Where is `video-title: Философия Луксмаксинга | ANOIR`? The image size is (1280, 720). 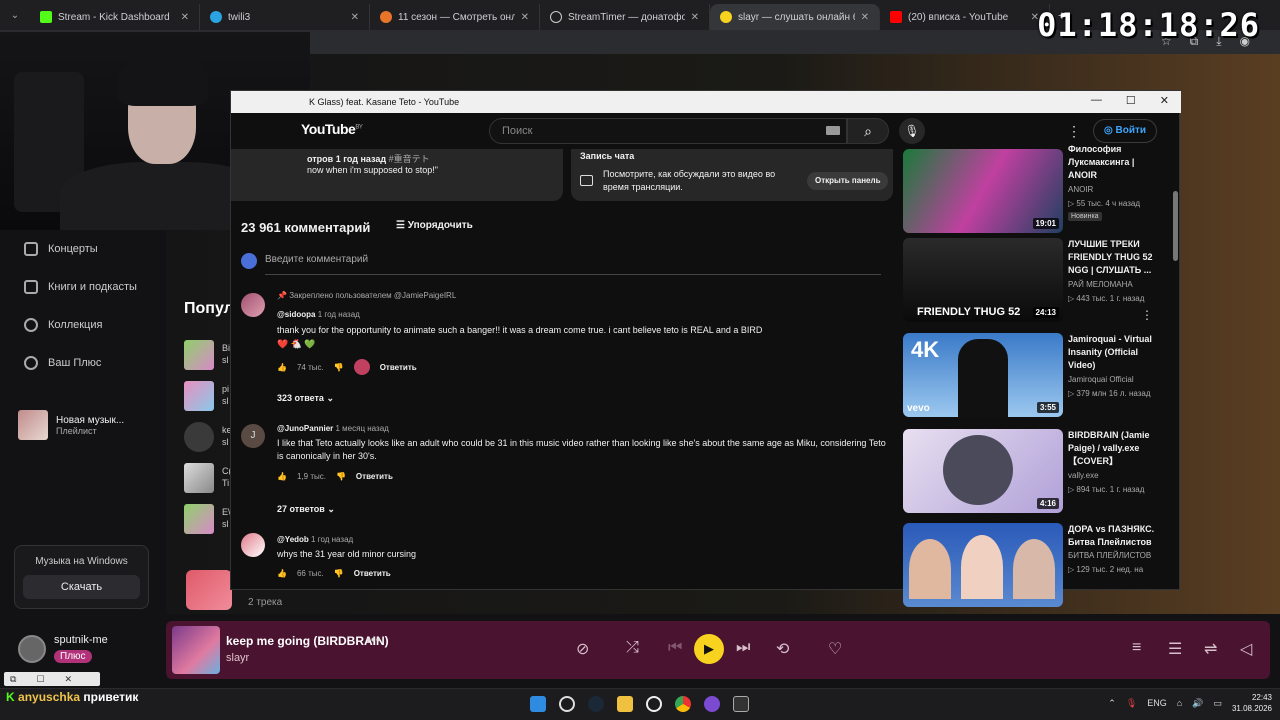
video-title: Философия Луксмаксинга | ANOIR is located at coordinates (1114, 162).